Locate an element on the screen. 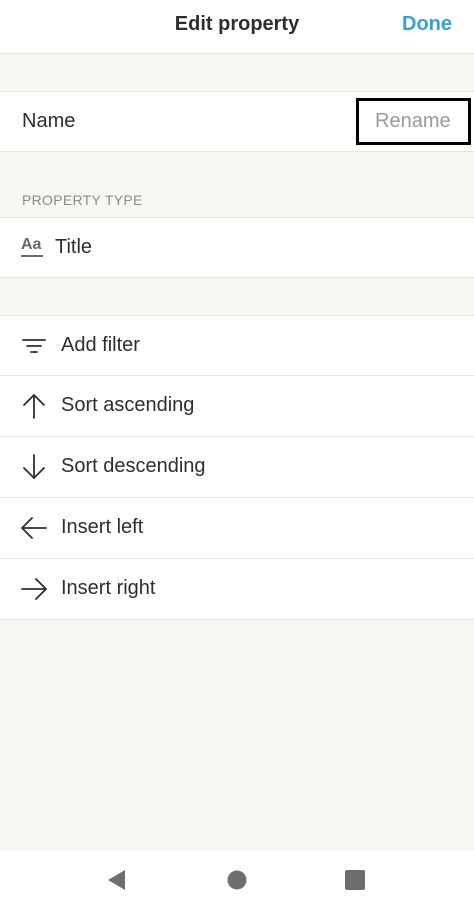  property-type-label: Title is located at coordinates (74, 247).